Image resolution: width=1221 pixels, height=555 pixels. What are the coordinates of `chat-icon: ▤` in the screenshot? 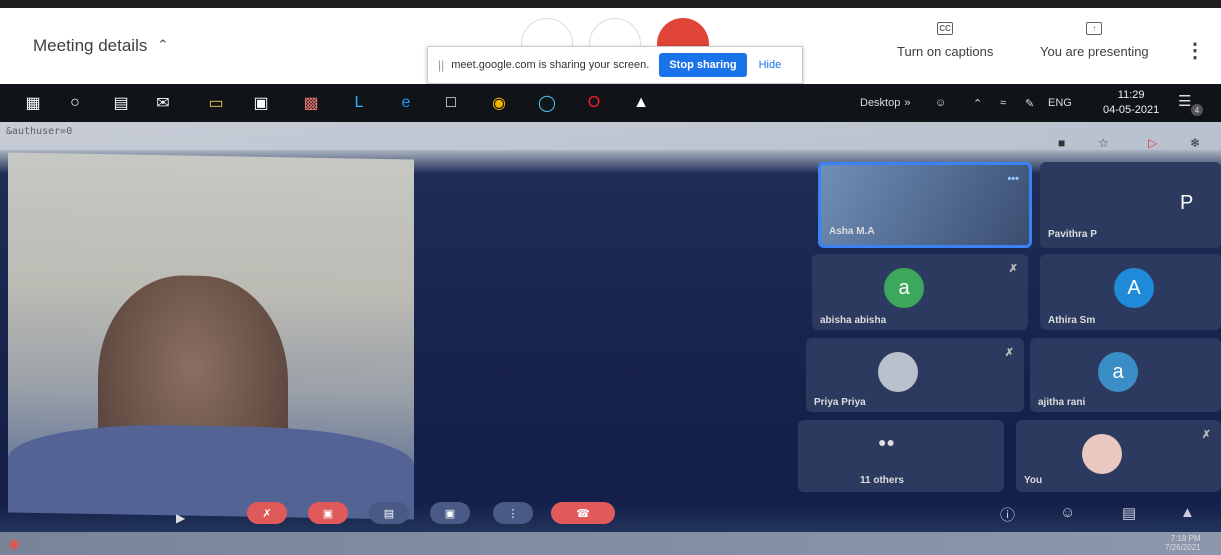 It's located at (1129, 513).